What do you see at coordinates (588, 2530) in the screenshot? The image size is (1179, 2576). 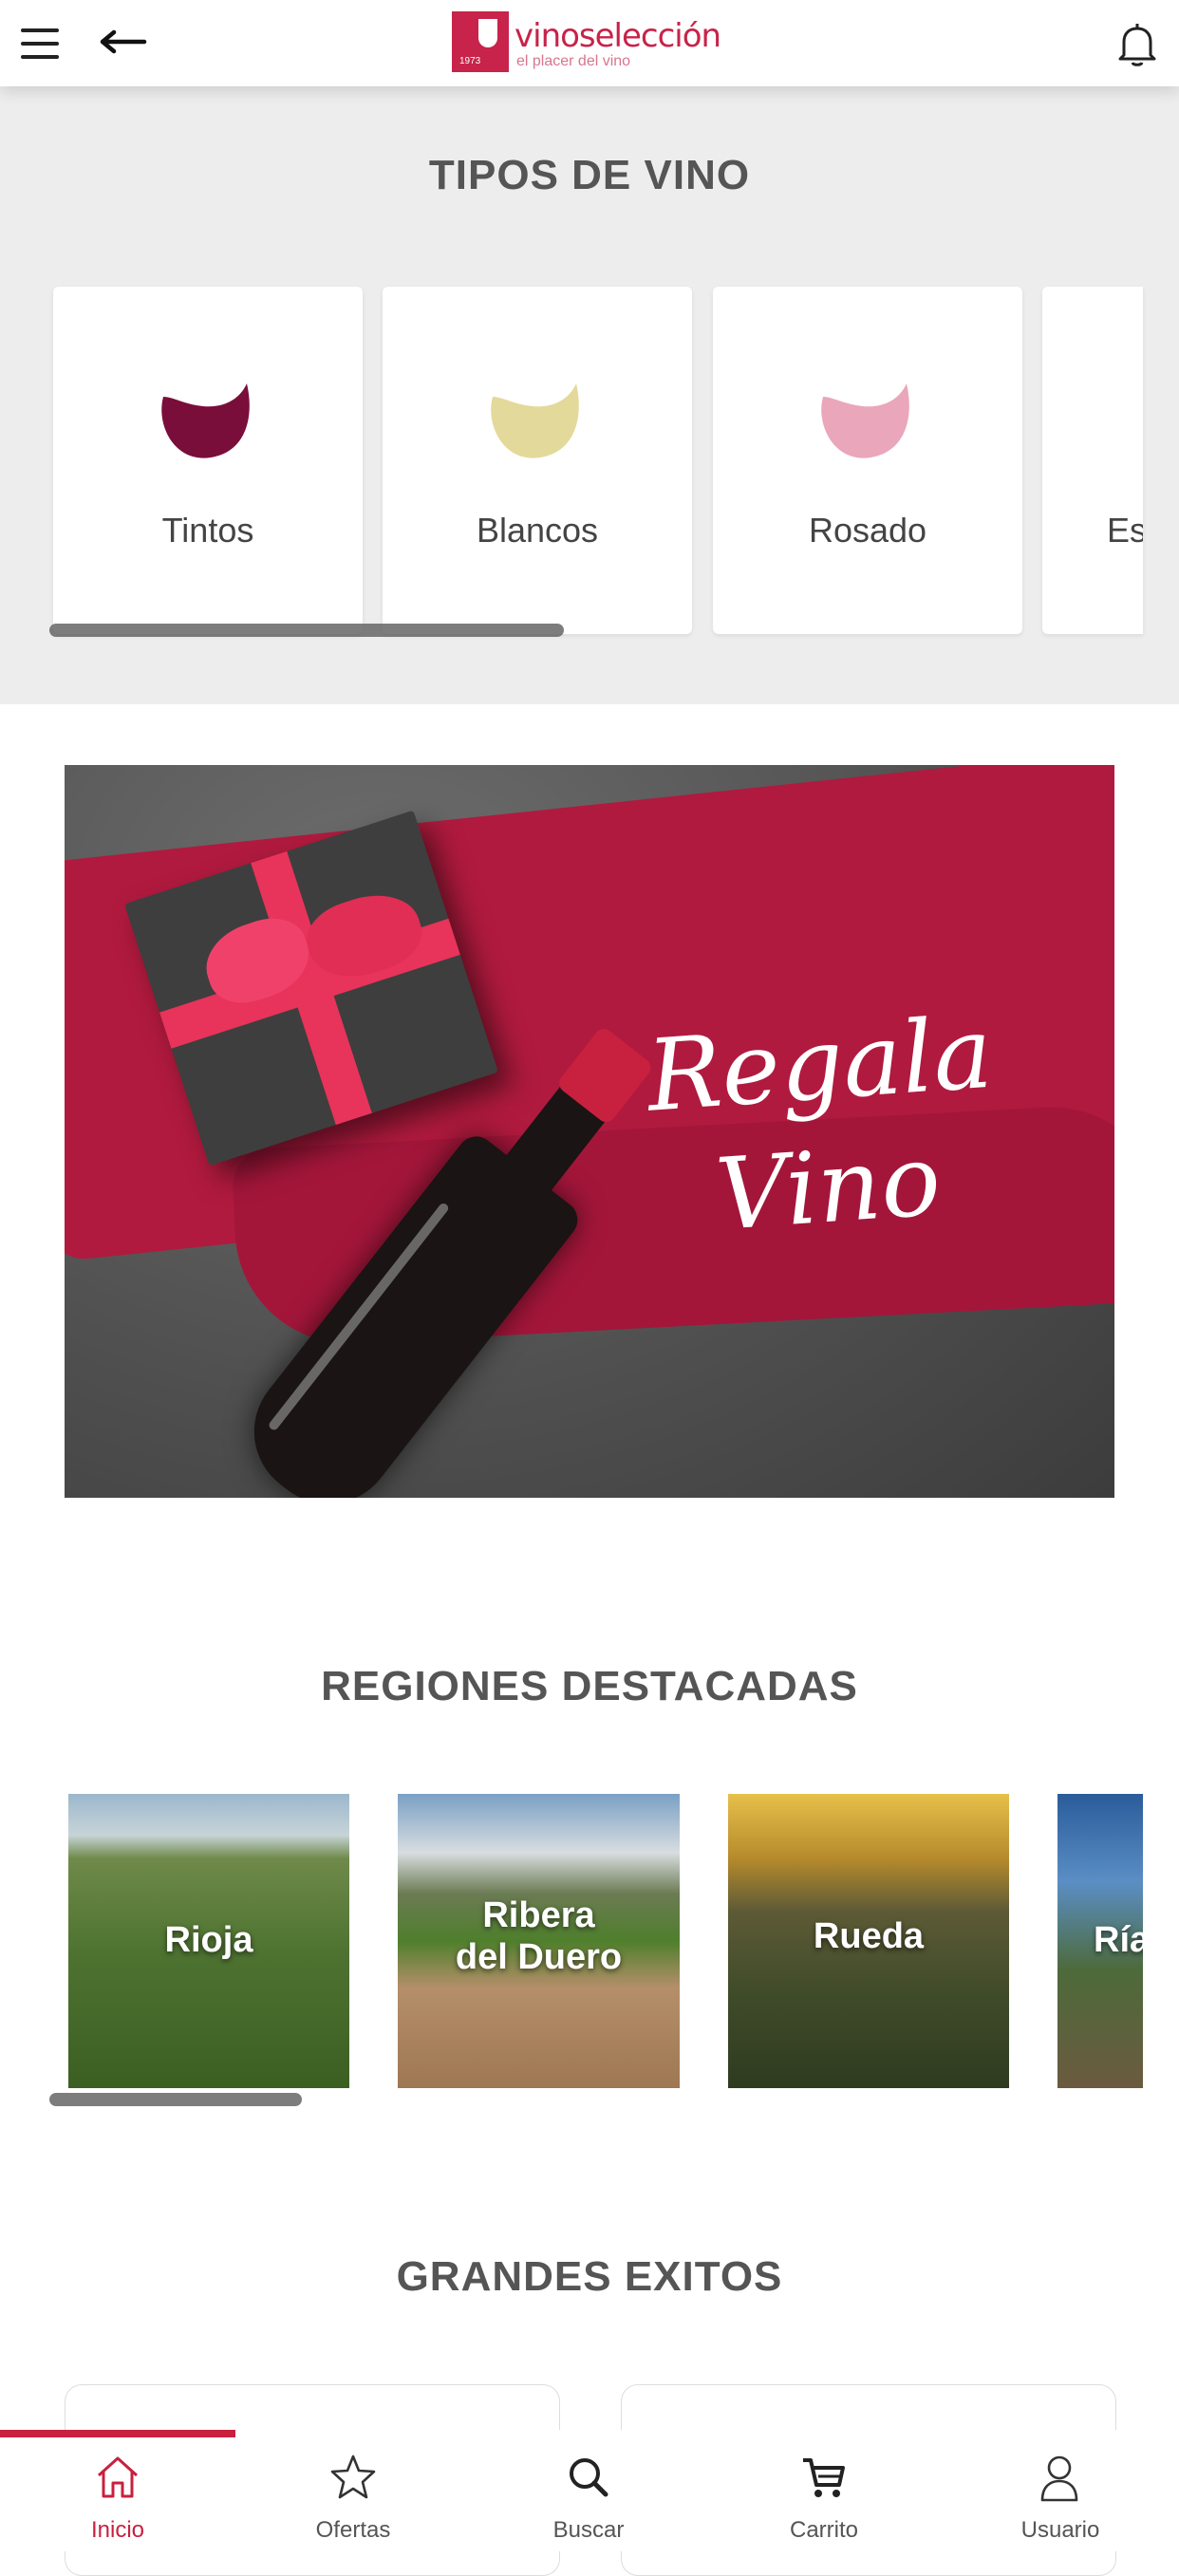 I see `nav-label: Buscar` at bounding box center [588, 2530].